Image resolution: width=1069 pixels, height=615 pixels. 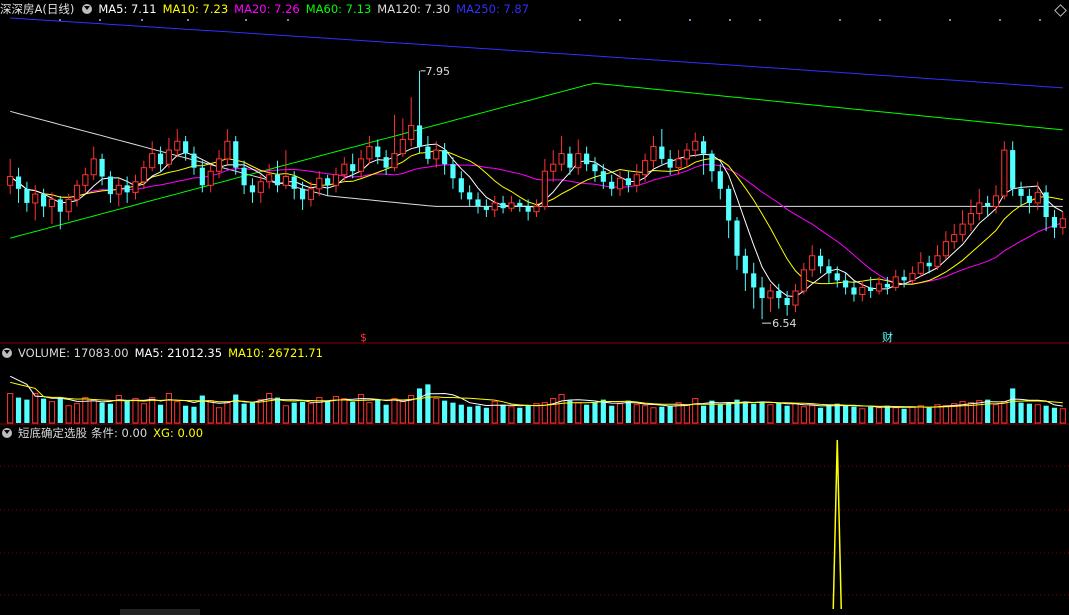 I want to click on event-mark-s: $, so click(x=363, y=337).